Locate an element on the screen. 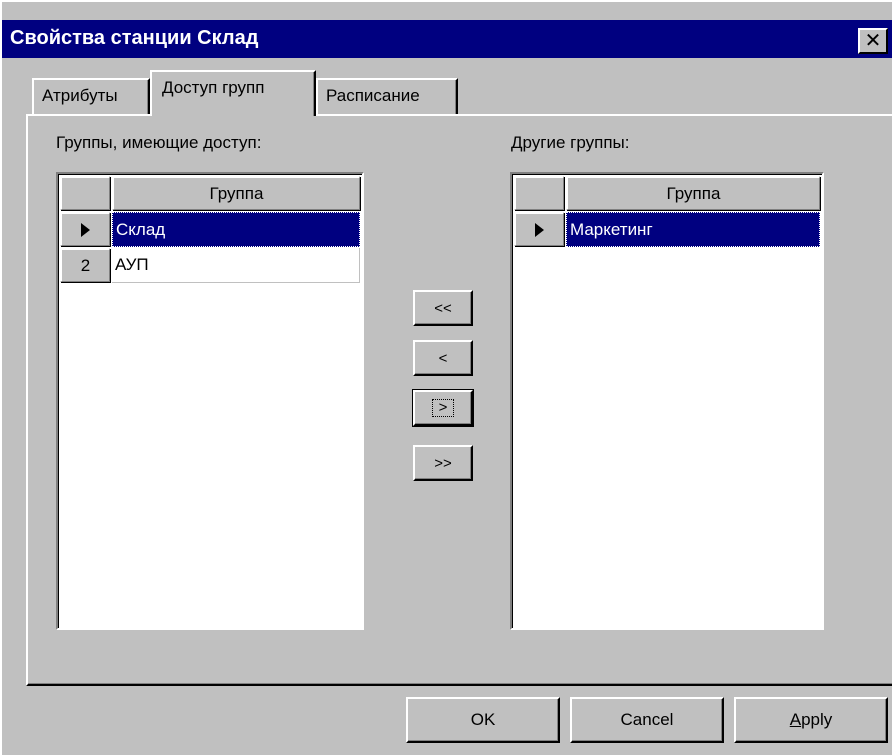 The height and width of the screenshot is (755, 892). tab-label: Атрибуты is located at coordinates (80, 95).